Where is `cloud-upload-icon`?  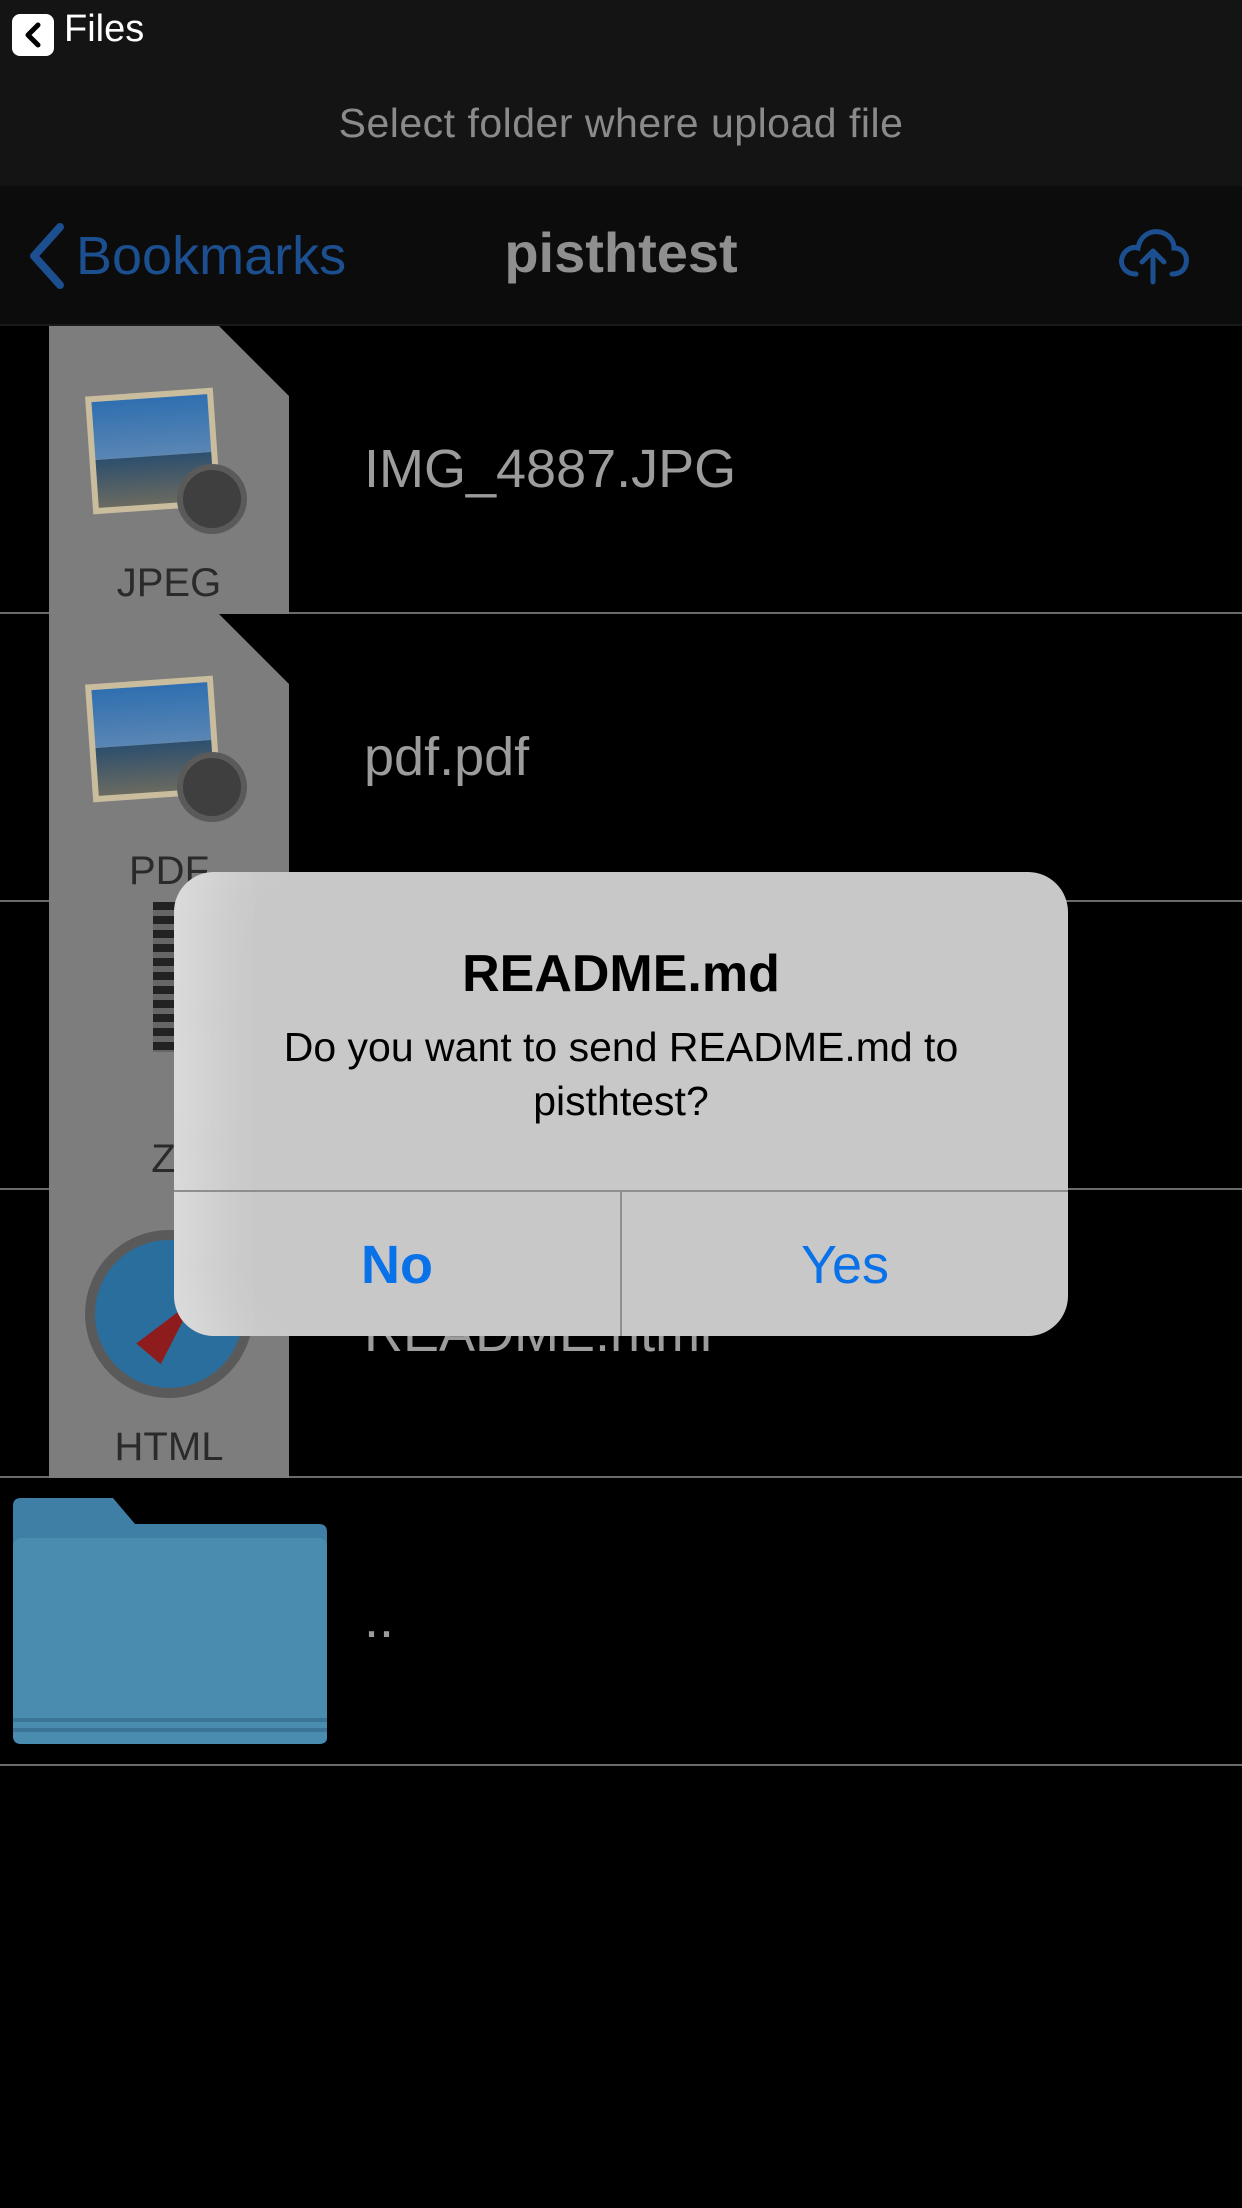 cloud-upload-icon is located at coordinates (1154, 257).